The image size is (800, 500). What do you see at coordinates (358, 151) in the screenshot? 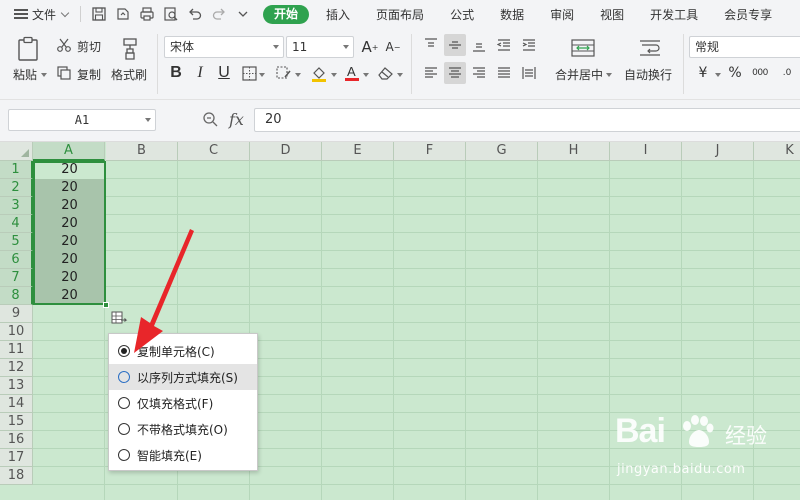
I see `column-header-e: E` at bounding box center [358, 151].